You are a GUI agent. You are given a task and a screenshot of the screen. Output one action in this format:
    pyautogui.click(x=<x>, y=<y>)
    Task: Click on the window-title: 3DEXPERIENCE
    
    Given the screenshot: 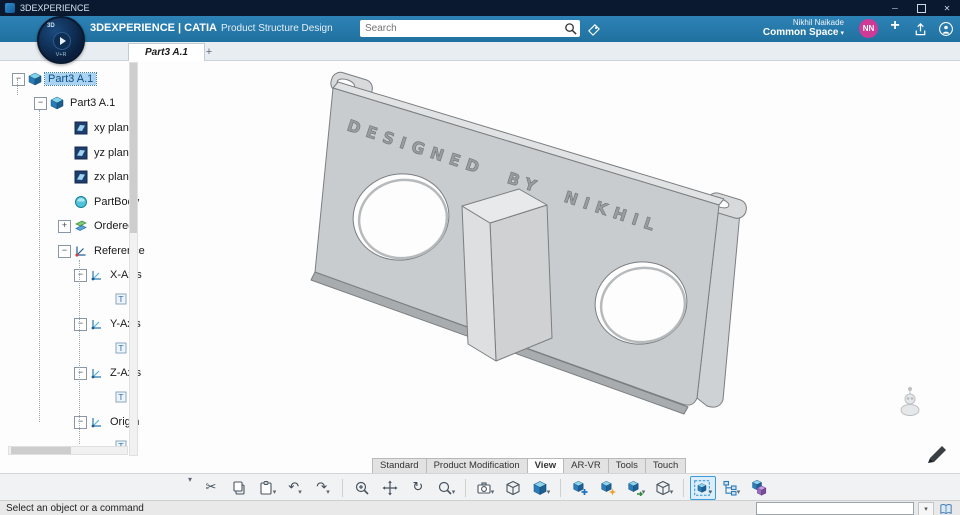 What is the action you would take?
    pyautogui.click(x=55, y=8)
    